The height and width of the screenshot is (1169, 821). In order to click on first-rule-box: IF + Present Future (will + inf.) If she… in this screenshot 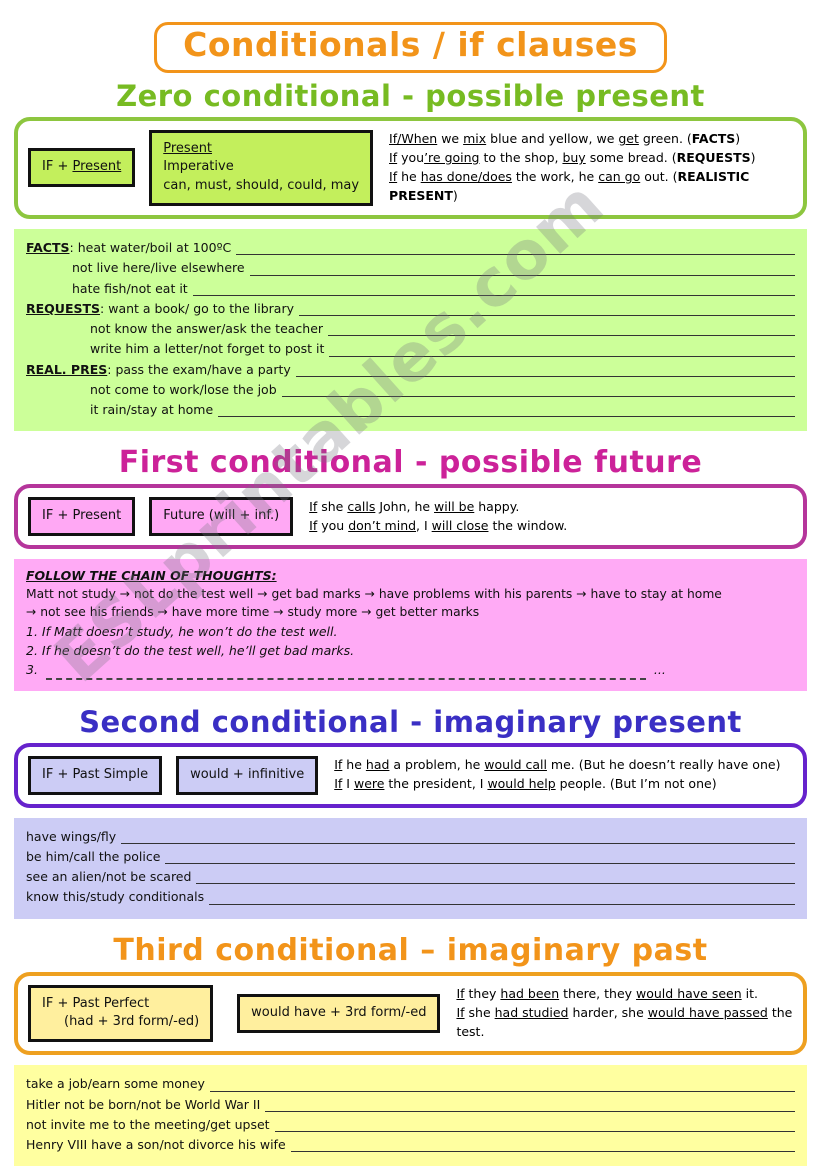, I will do `click(410, 517)`.